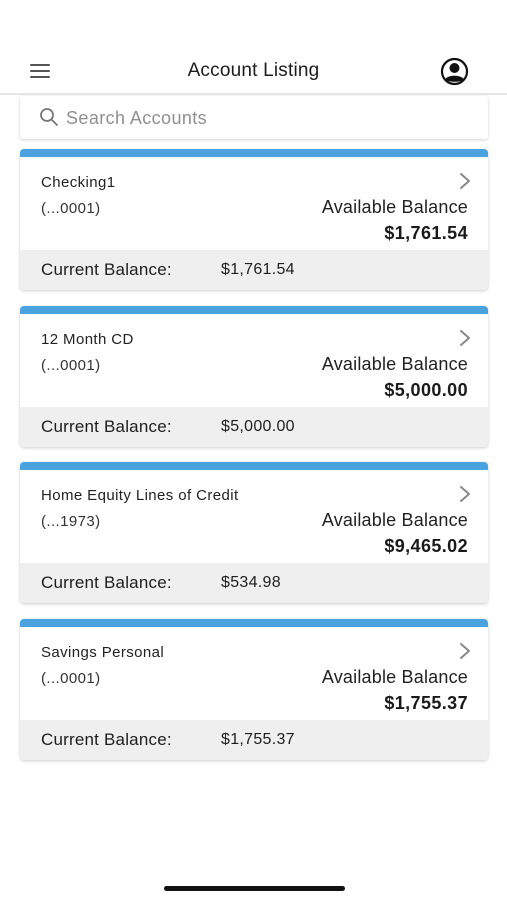 This screenshot has width=507, height=900. What do you see at coordinates (78, 182) in the screenshot?
I see `account-name: Checking1` at bounding box center [78, 182].